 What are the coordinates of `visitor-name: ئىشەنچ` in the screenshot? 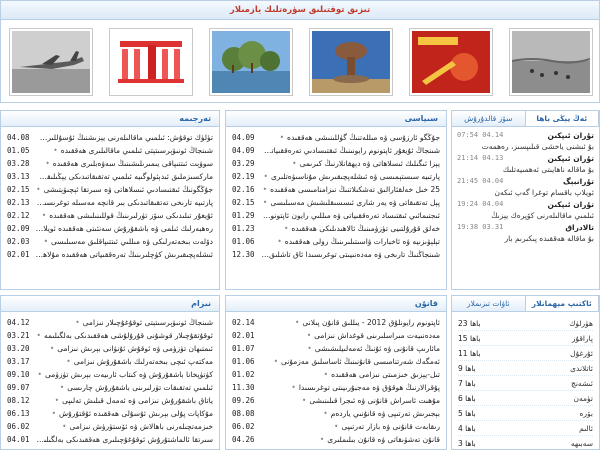 It's located at (582, 383).